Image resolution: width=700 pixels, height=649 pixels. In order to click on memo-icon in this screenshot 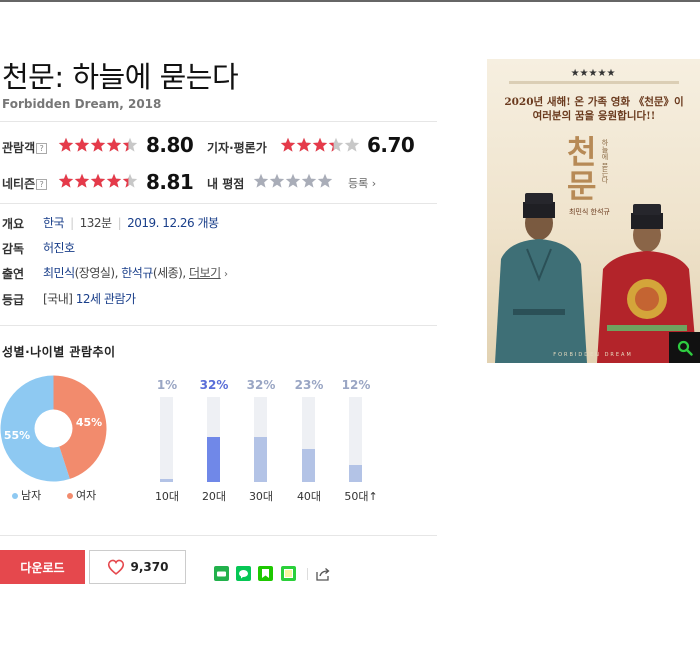, I will do `click(288, 573)`.